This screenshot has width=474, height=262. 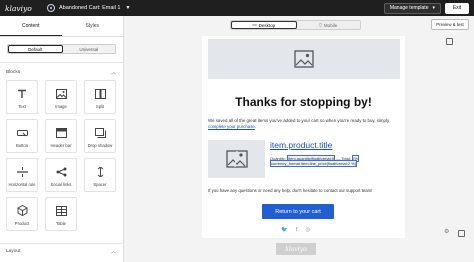 I want to click on table-icon, so click(x=61, y=210).